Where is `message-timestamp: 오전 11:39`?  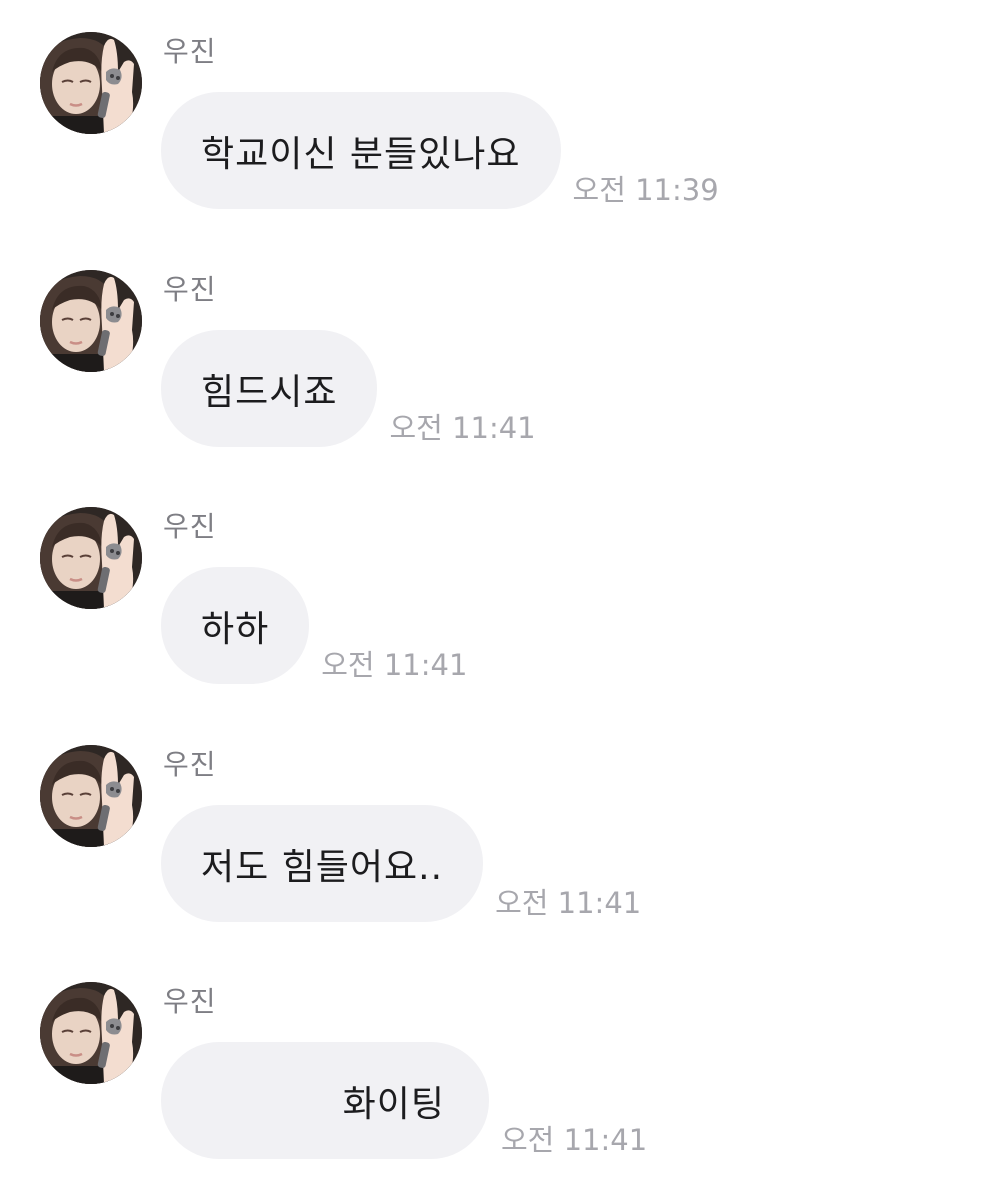 message-timestamp: 오전 11:39 is located at coordinates (645, 190).